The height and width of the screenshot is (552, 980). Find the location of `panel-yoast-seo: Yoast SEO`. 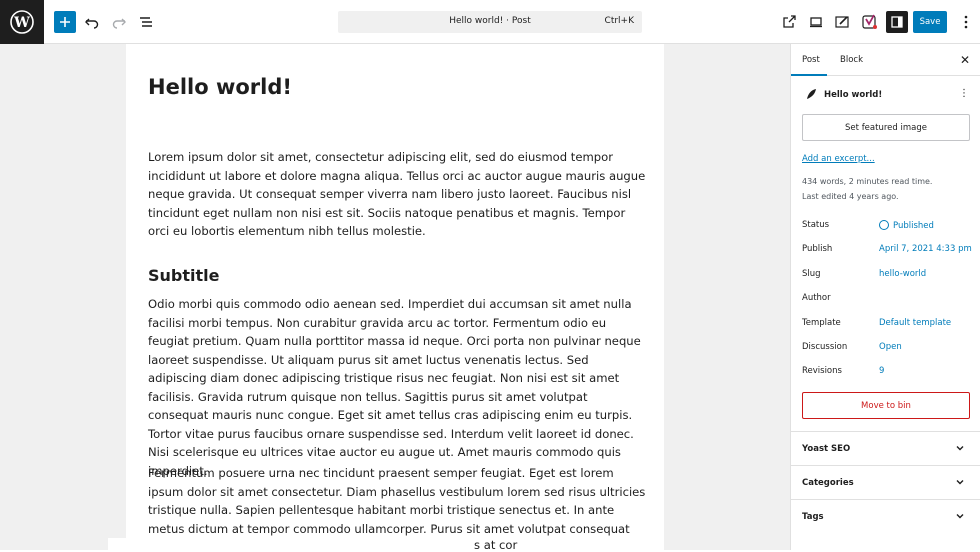

panel-yoast-seo: Yoast SEO is located at coordinates (885, 448).